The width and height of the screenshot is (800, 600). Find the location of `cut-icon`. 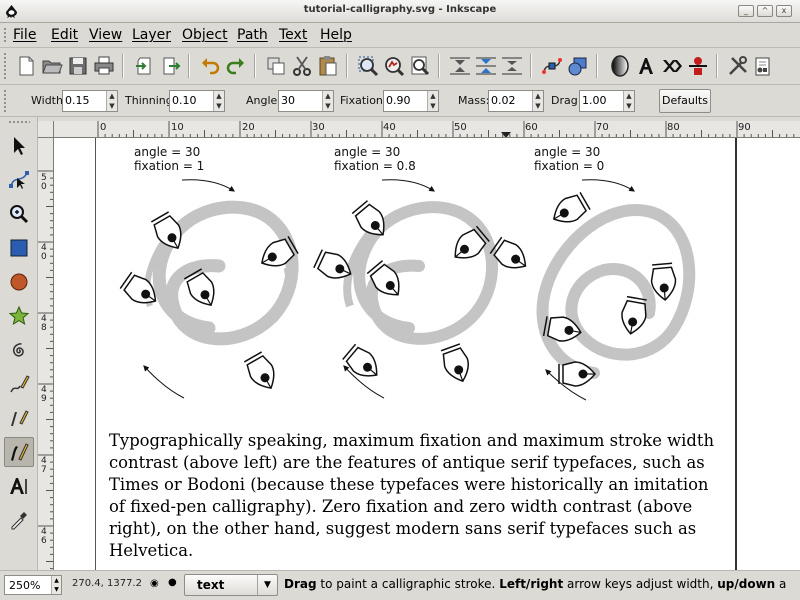

cut-icon is located at coordinates (302, 66).